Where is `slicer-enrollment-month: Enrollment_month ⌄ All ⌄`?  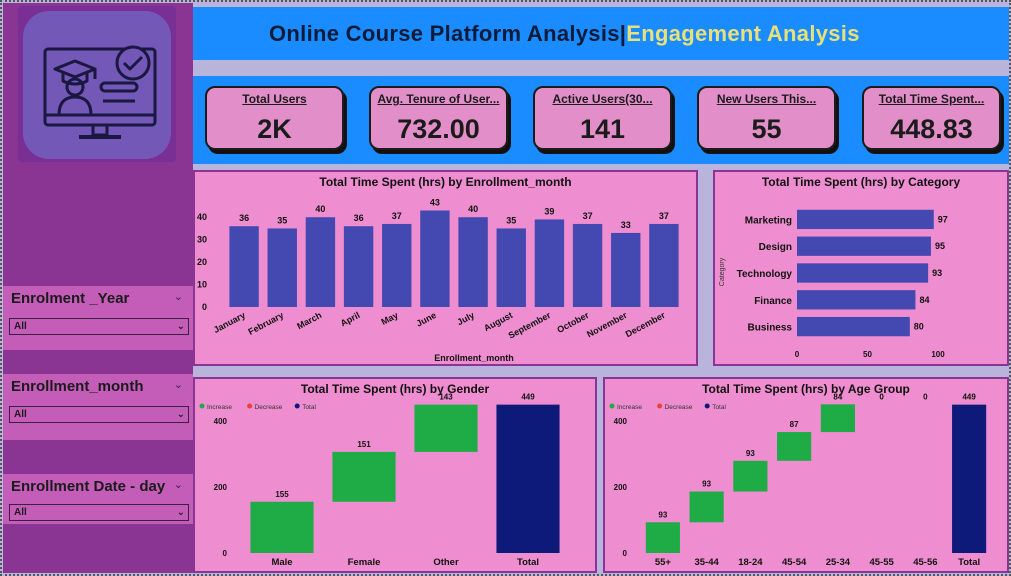
slicer-enrollment-month: Enrollment_month ⌄ All ⌄ is located at coordinates (98, 407).